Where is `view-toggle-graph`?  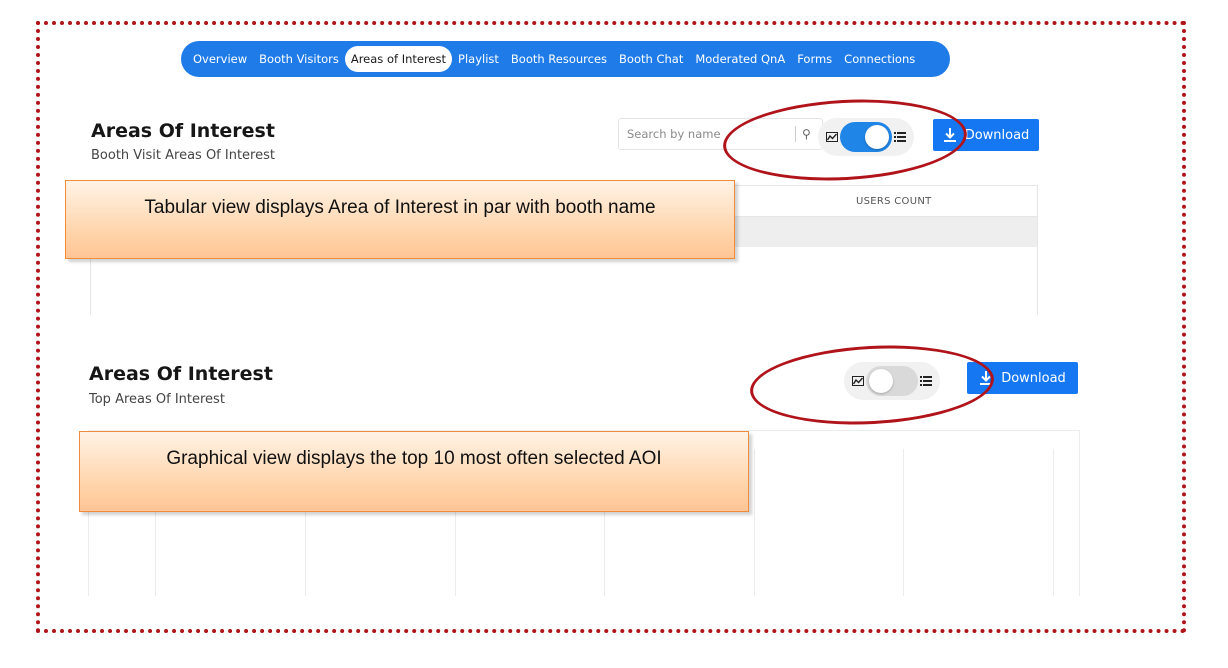 view-toggle-graph is located at coordinates (892, 381).